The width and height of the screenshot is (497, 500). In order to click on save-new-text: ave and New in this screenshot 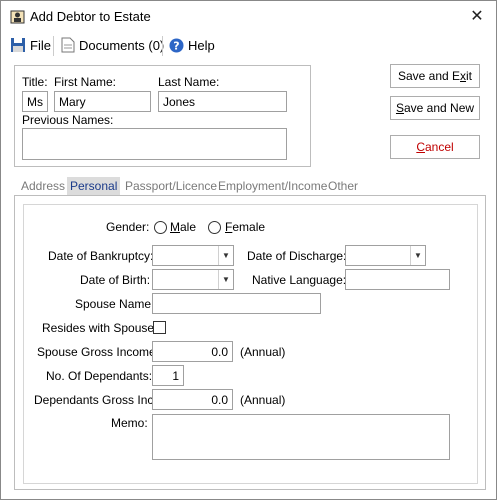, I will do `click(439, 108)`.